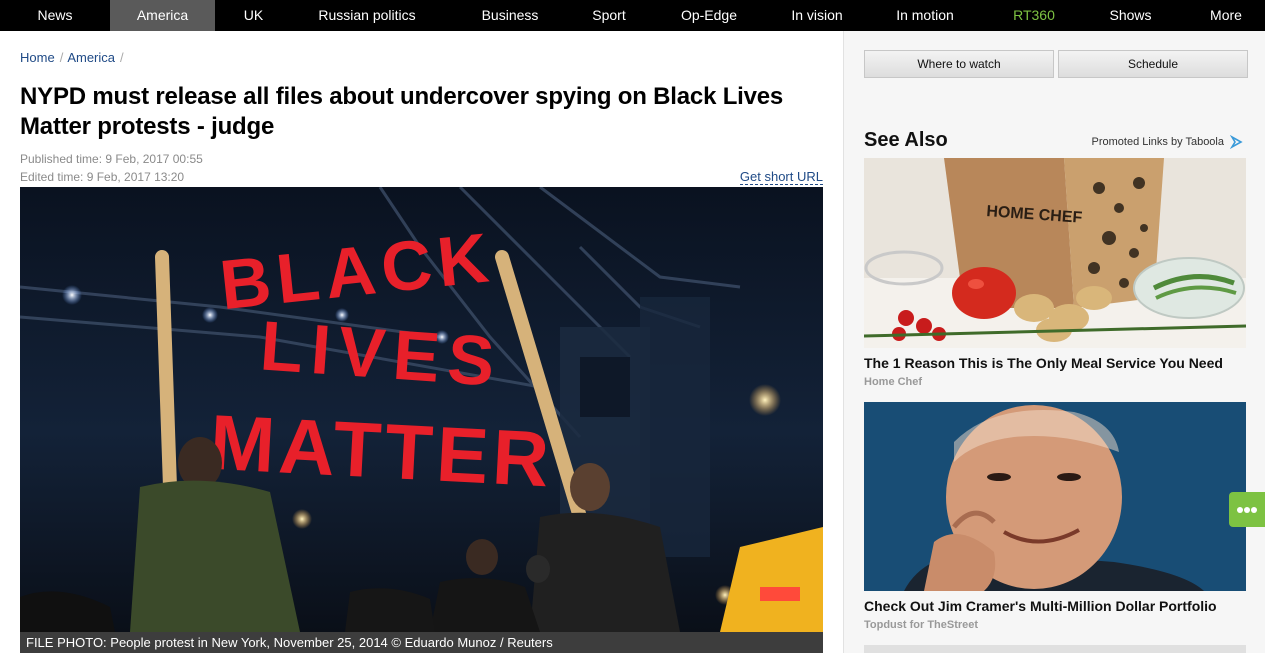 The width and height of the screenshot is (1265, 653). What do you see at coordinates (1055, 253) in the screenshot?
I see `card-image-home-chef: HOME CHEF` at bounding box center [1055, 253].